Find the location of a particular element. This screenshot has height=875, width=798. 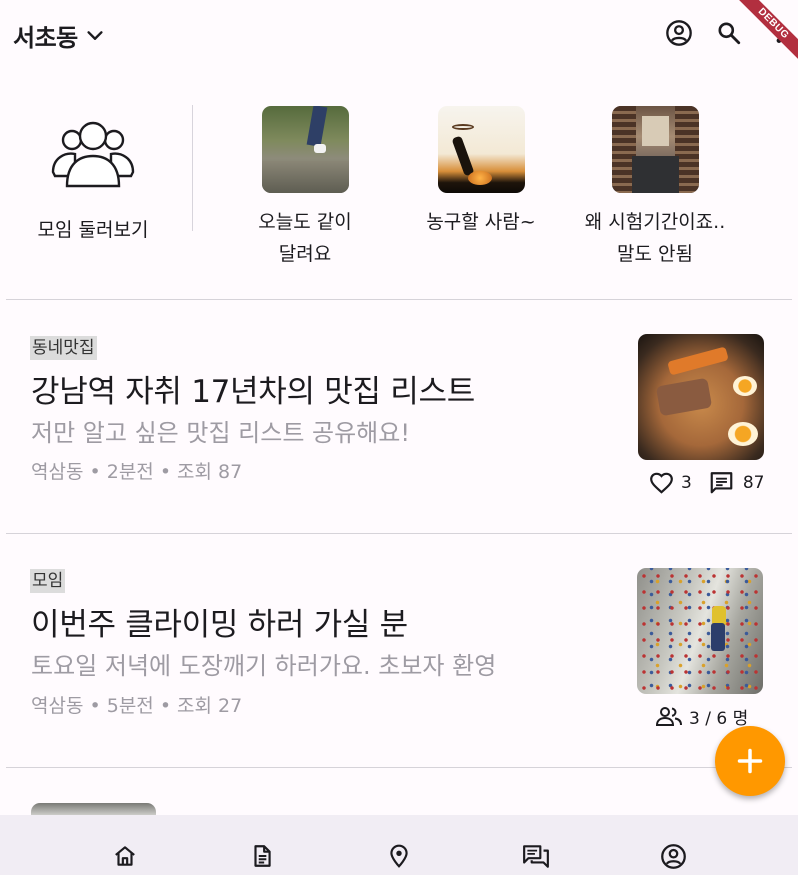

story-label-line1: 오늘도 같이 is located at coordinates (305, 222).